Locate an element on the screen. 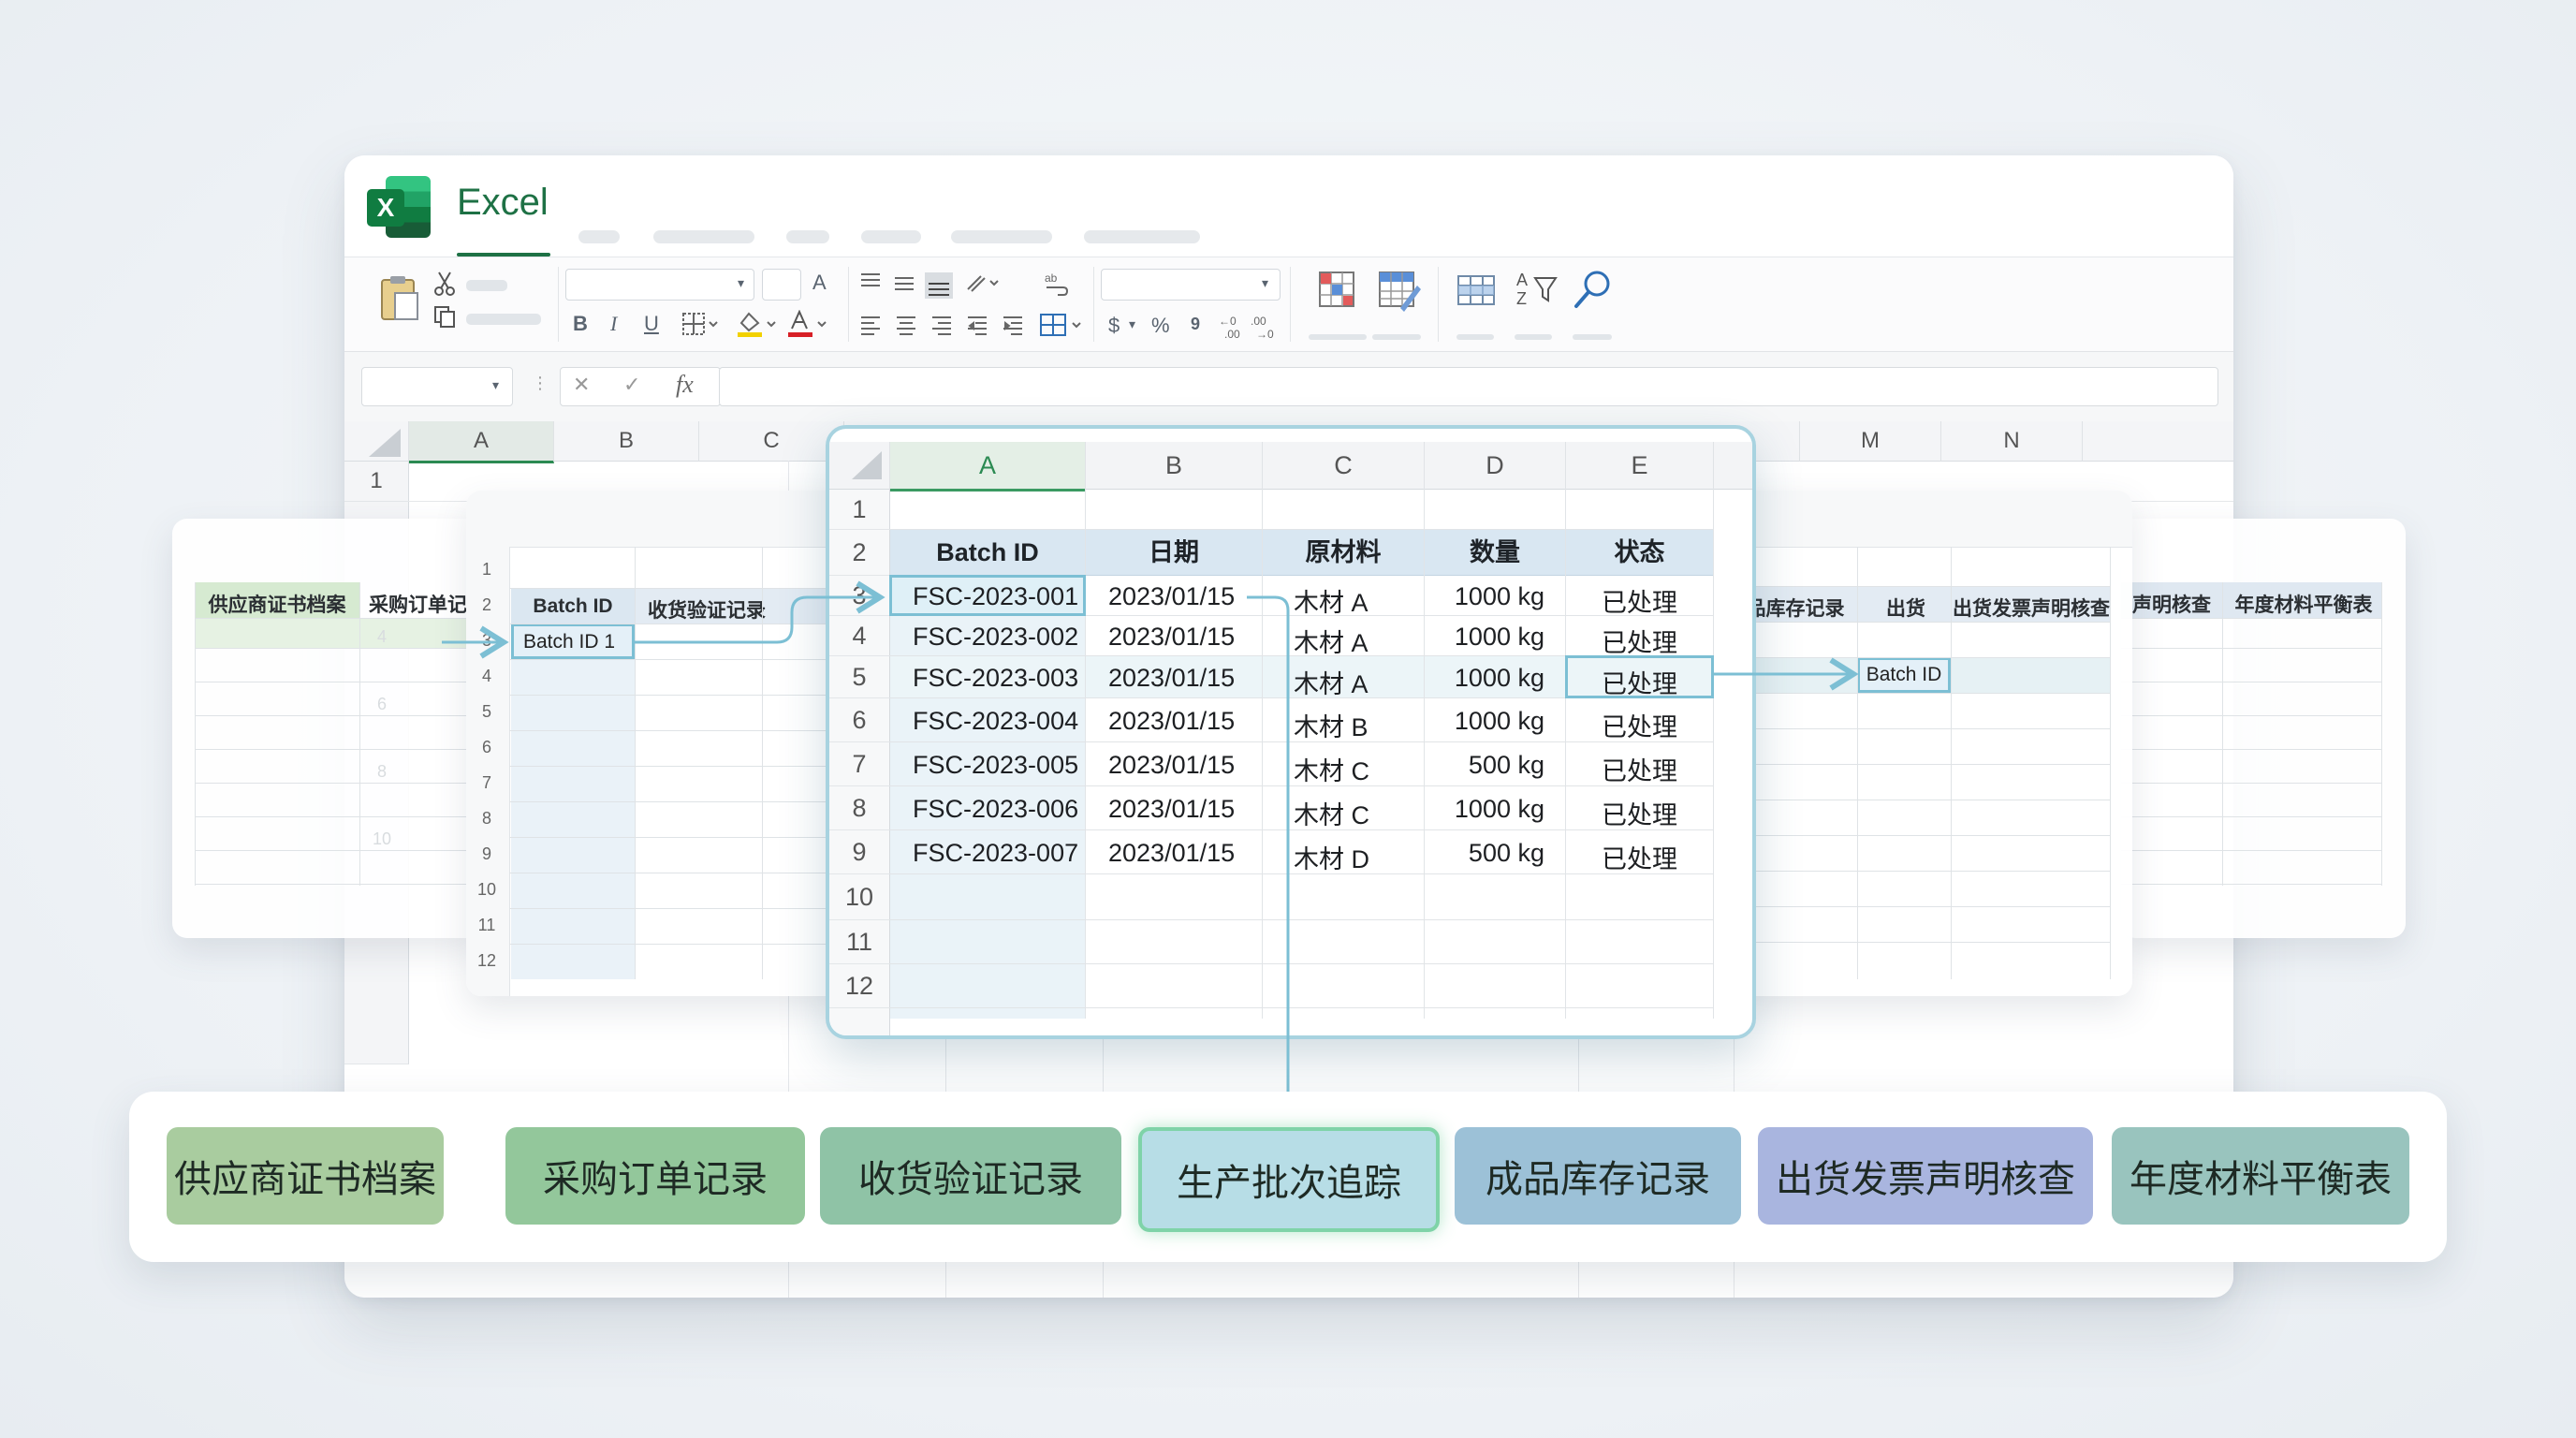 This screenshot has width=2576, height=1438. fill-color-icon is located at coordinates (757, 324).